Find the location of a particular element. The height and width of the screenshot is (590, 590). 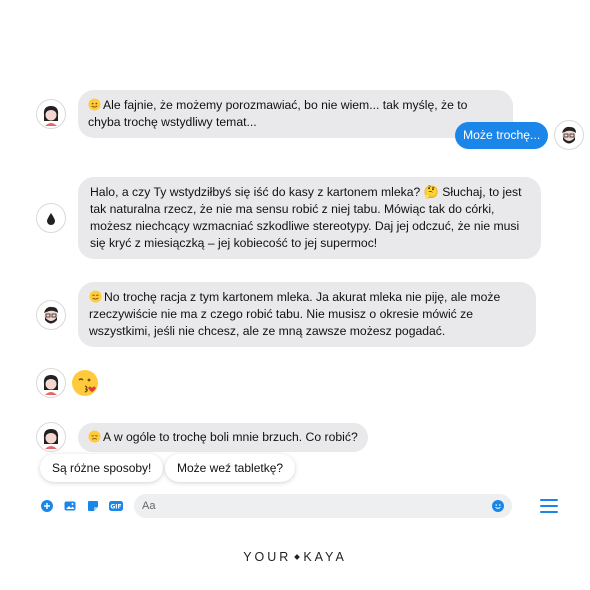

kiss-emoji-icon is located at coordinates (85, 383).